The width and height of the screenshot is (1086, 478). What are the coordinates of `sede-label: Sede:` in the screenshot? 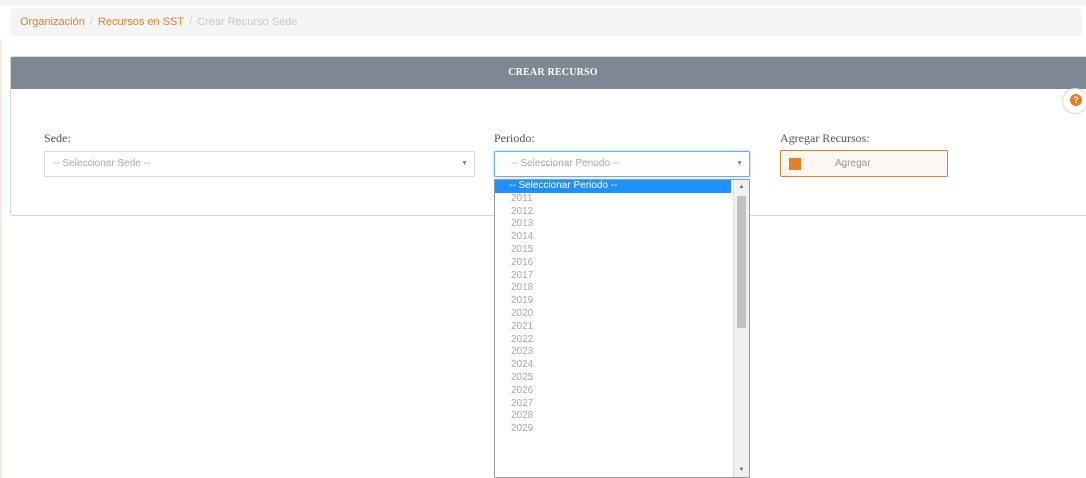 It's located at (57, 138).